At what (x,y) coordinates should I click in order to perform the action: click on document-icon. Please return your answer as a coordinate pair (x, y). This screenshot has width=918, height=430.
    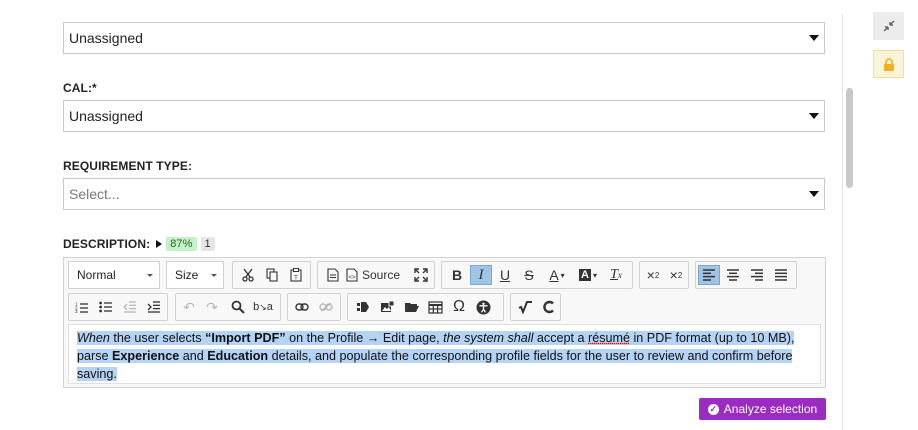
    Looking at the image, I should click on (333, 275).